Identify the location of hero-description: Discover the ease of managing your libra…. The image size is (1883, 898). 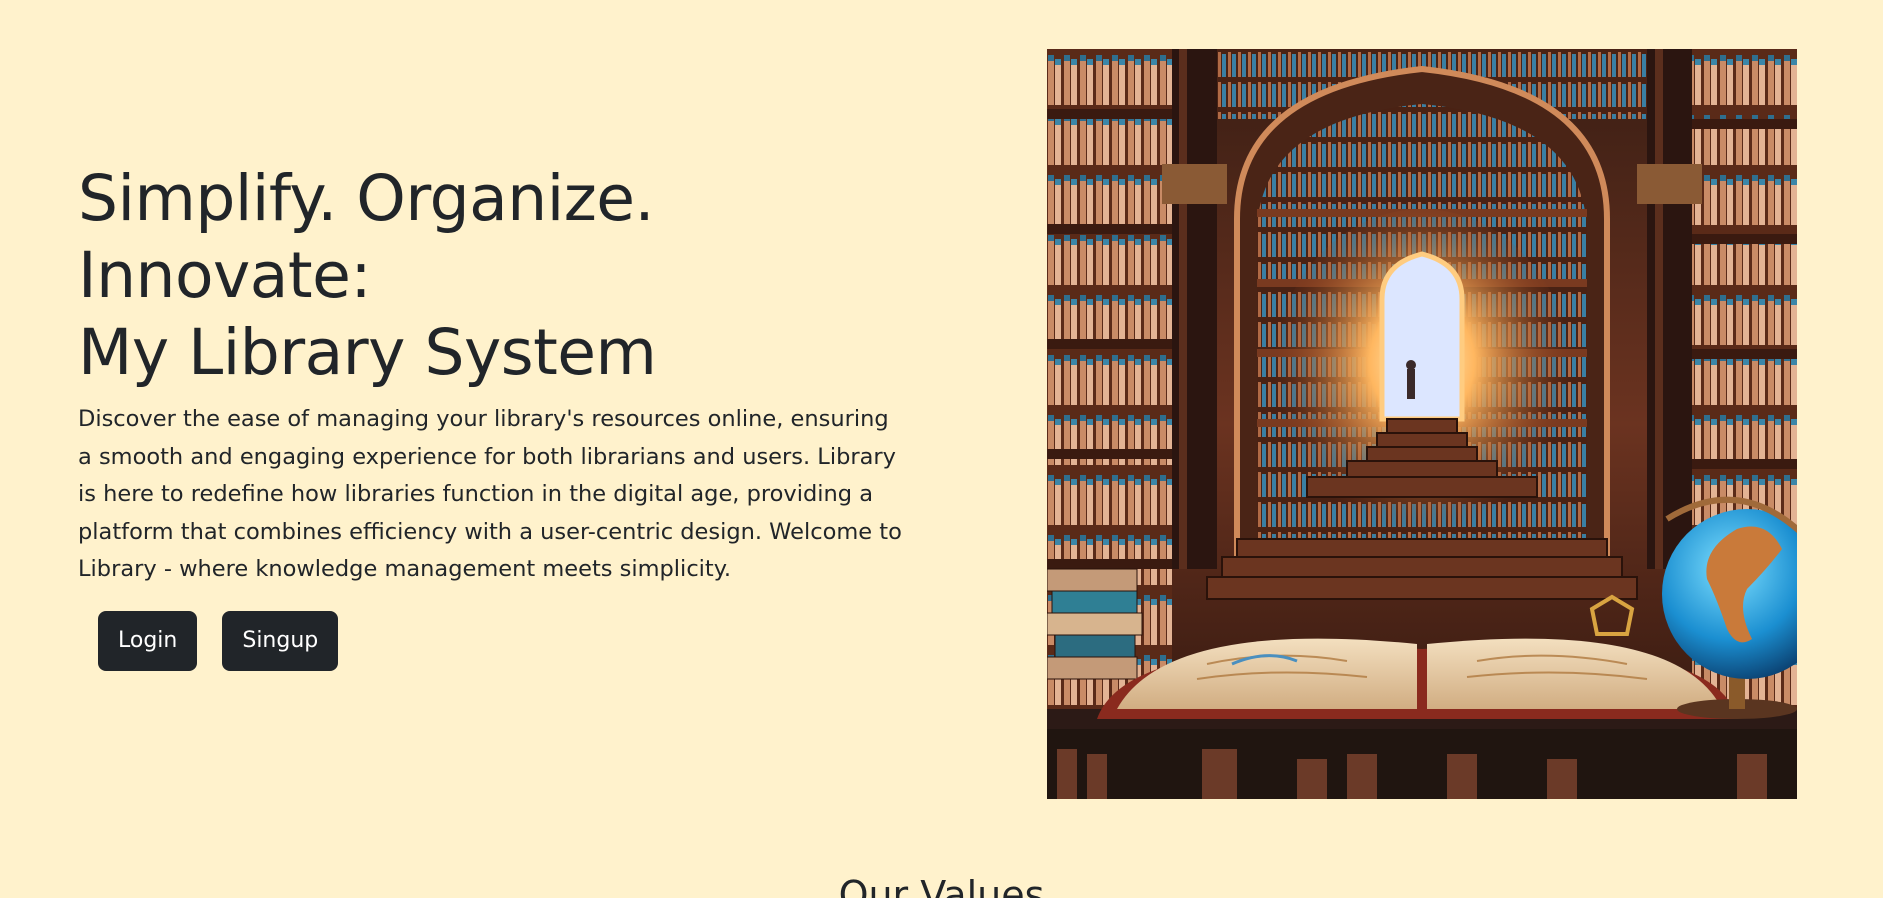
(490, 494).